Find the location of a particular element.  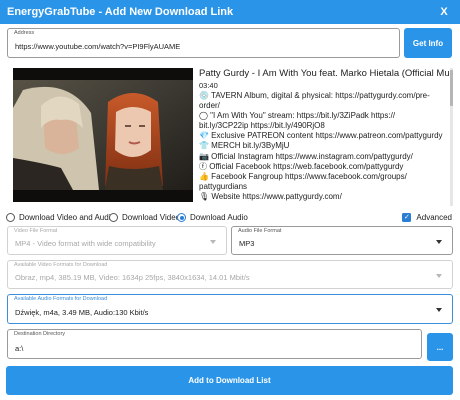

video-thumbnail-image is located at coordinates (103, 135).